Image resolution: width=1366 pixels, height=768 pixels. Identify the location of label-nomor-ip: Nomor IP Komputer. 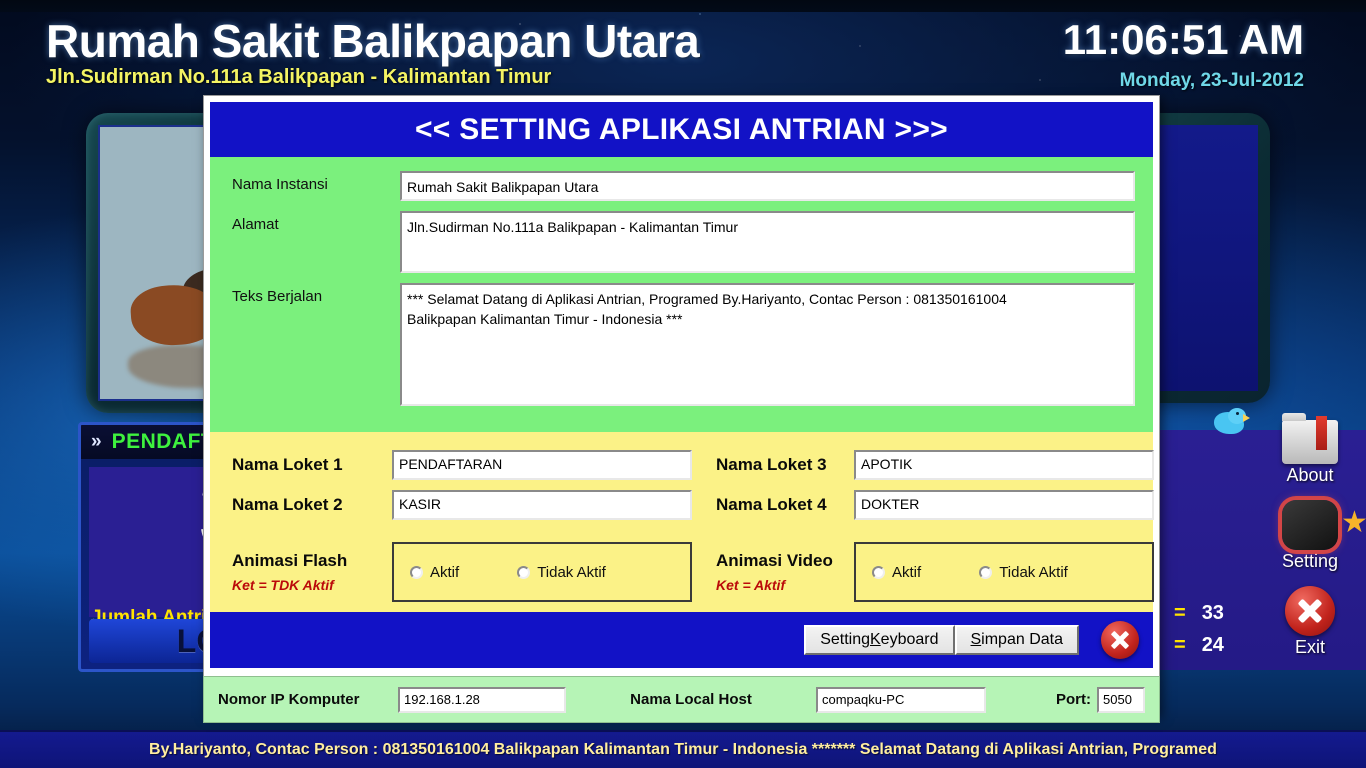
(289, 699).